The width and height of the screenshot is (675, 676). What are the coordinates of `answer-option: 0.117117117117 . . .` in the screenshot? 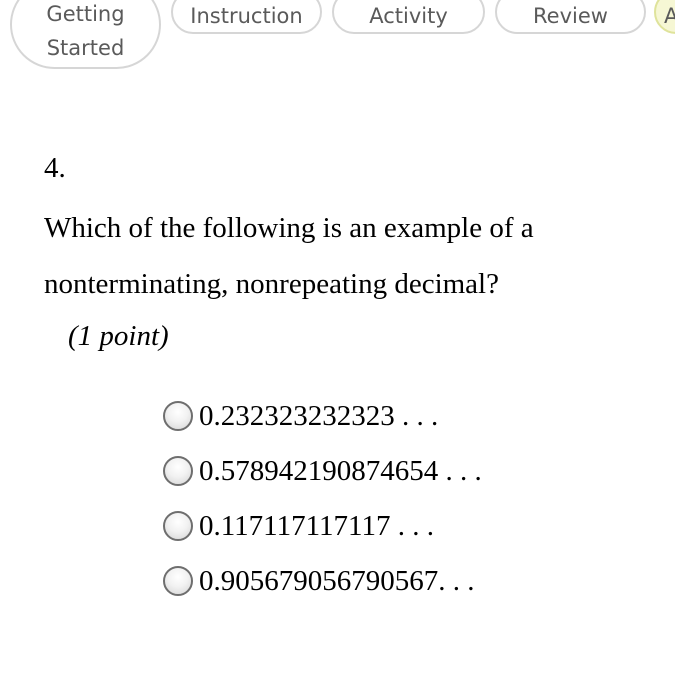 It's located at (322, 530).